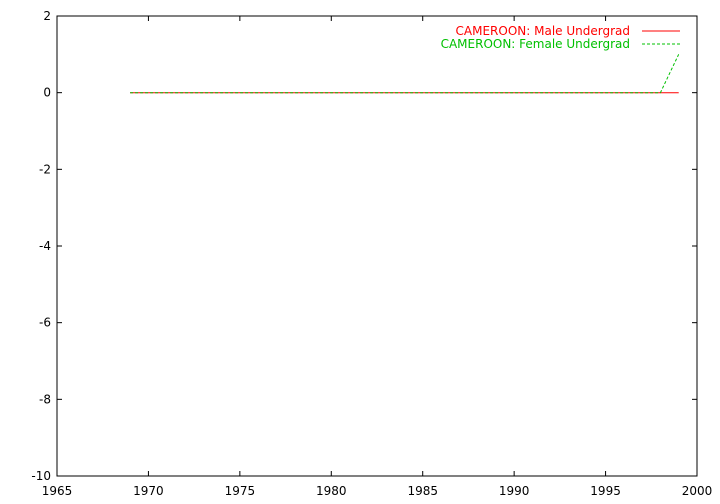 Image resolution: width=720 pixels, height=504 pixels. Describe the element at coordinates (697, 491) in the screenshot. I see `x-tick-label: 2000` at that location.